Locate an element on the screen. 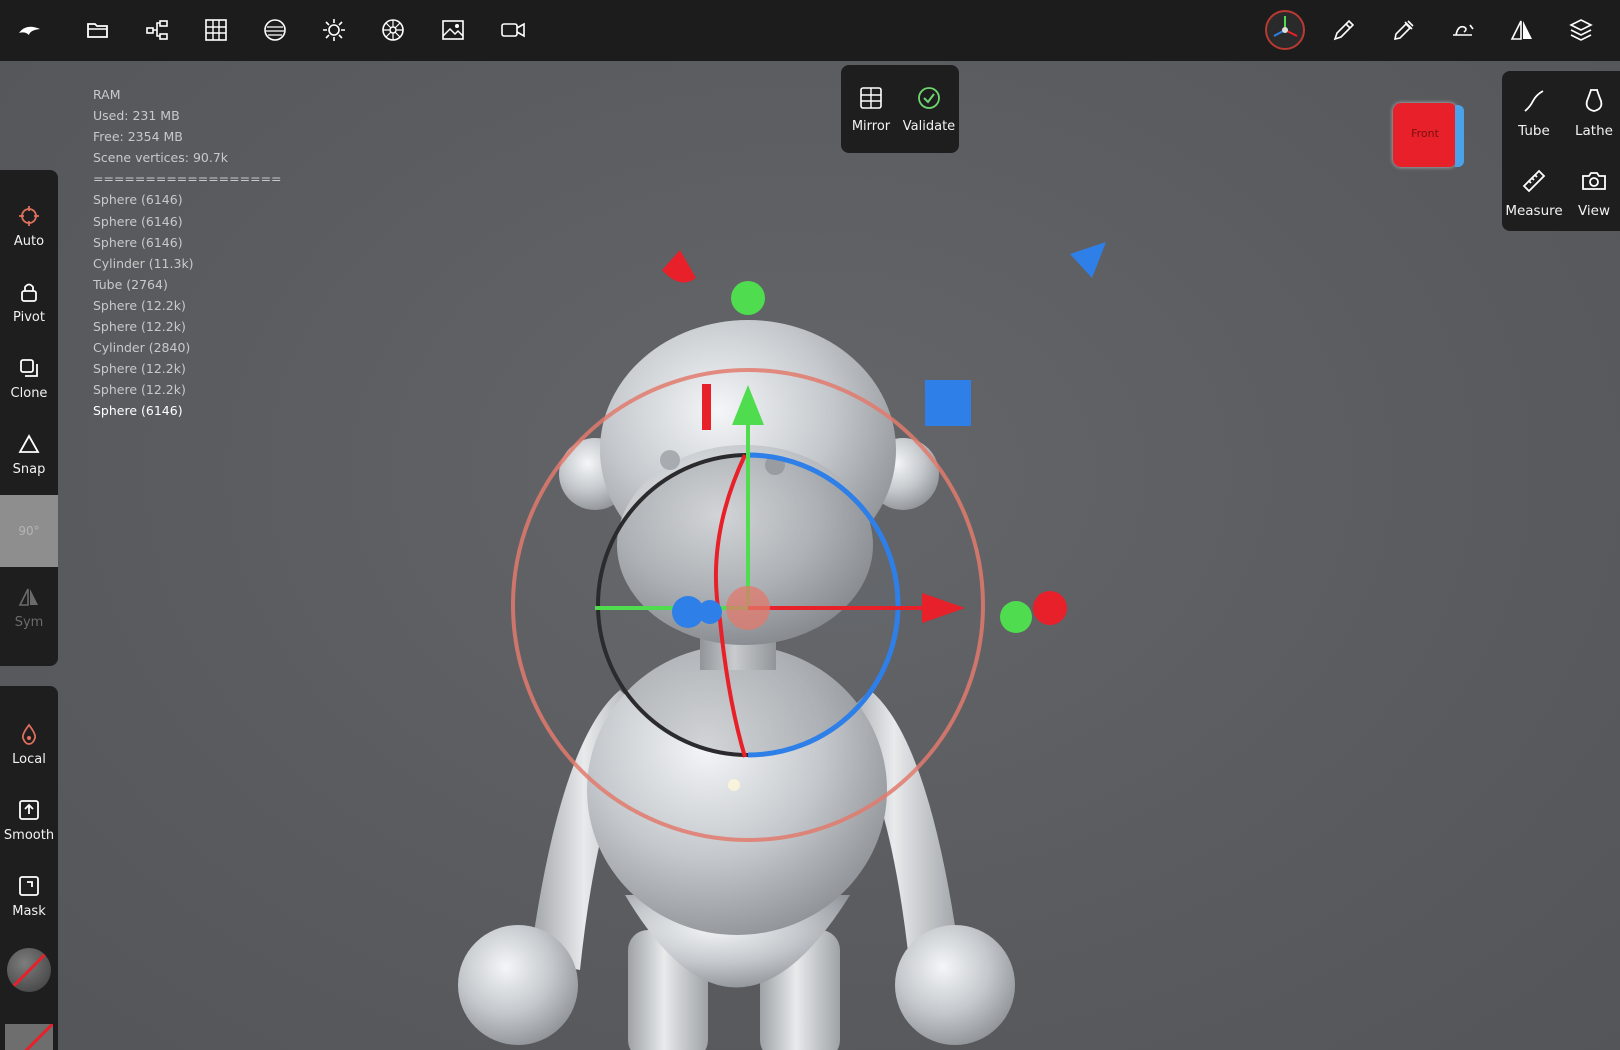 This screenshot has height=1050, width=1620. view-button: View is located at coordinates (1591, 193).